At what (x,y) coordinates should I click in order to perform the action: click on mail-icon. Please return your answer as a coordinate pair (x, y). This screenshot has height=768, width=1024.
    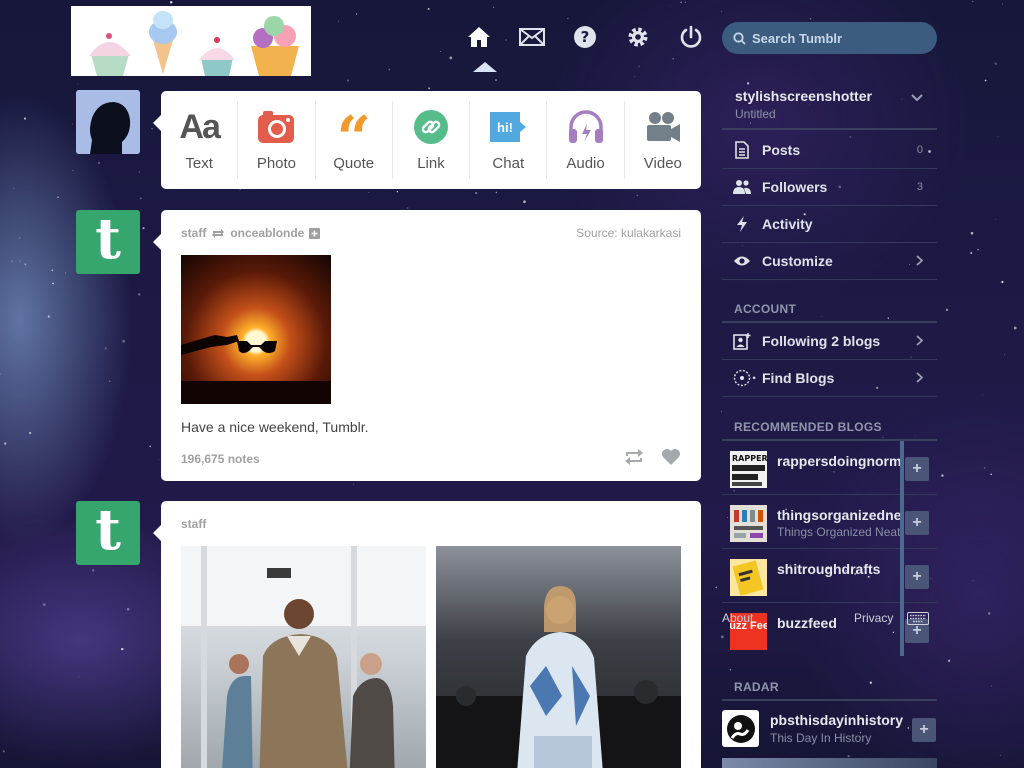
    Looking at the image, I should click on (531, 37).